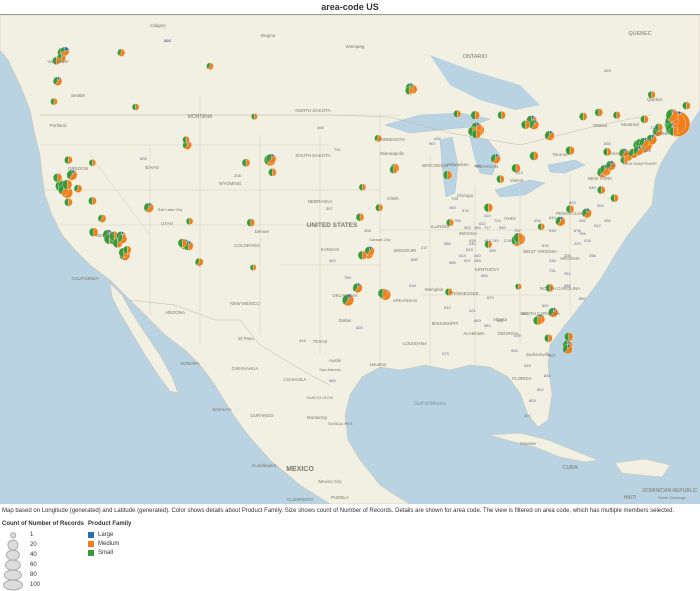 Image resolution: width=700 pixels, height=591 pixels. Describe the element at coordinates (109, 534) in the screenshot. I see `color-legend-item-large: Large` at that location.